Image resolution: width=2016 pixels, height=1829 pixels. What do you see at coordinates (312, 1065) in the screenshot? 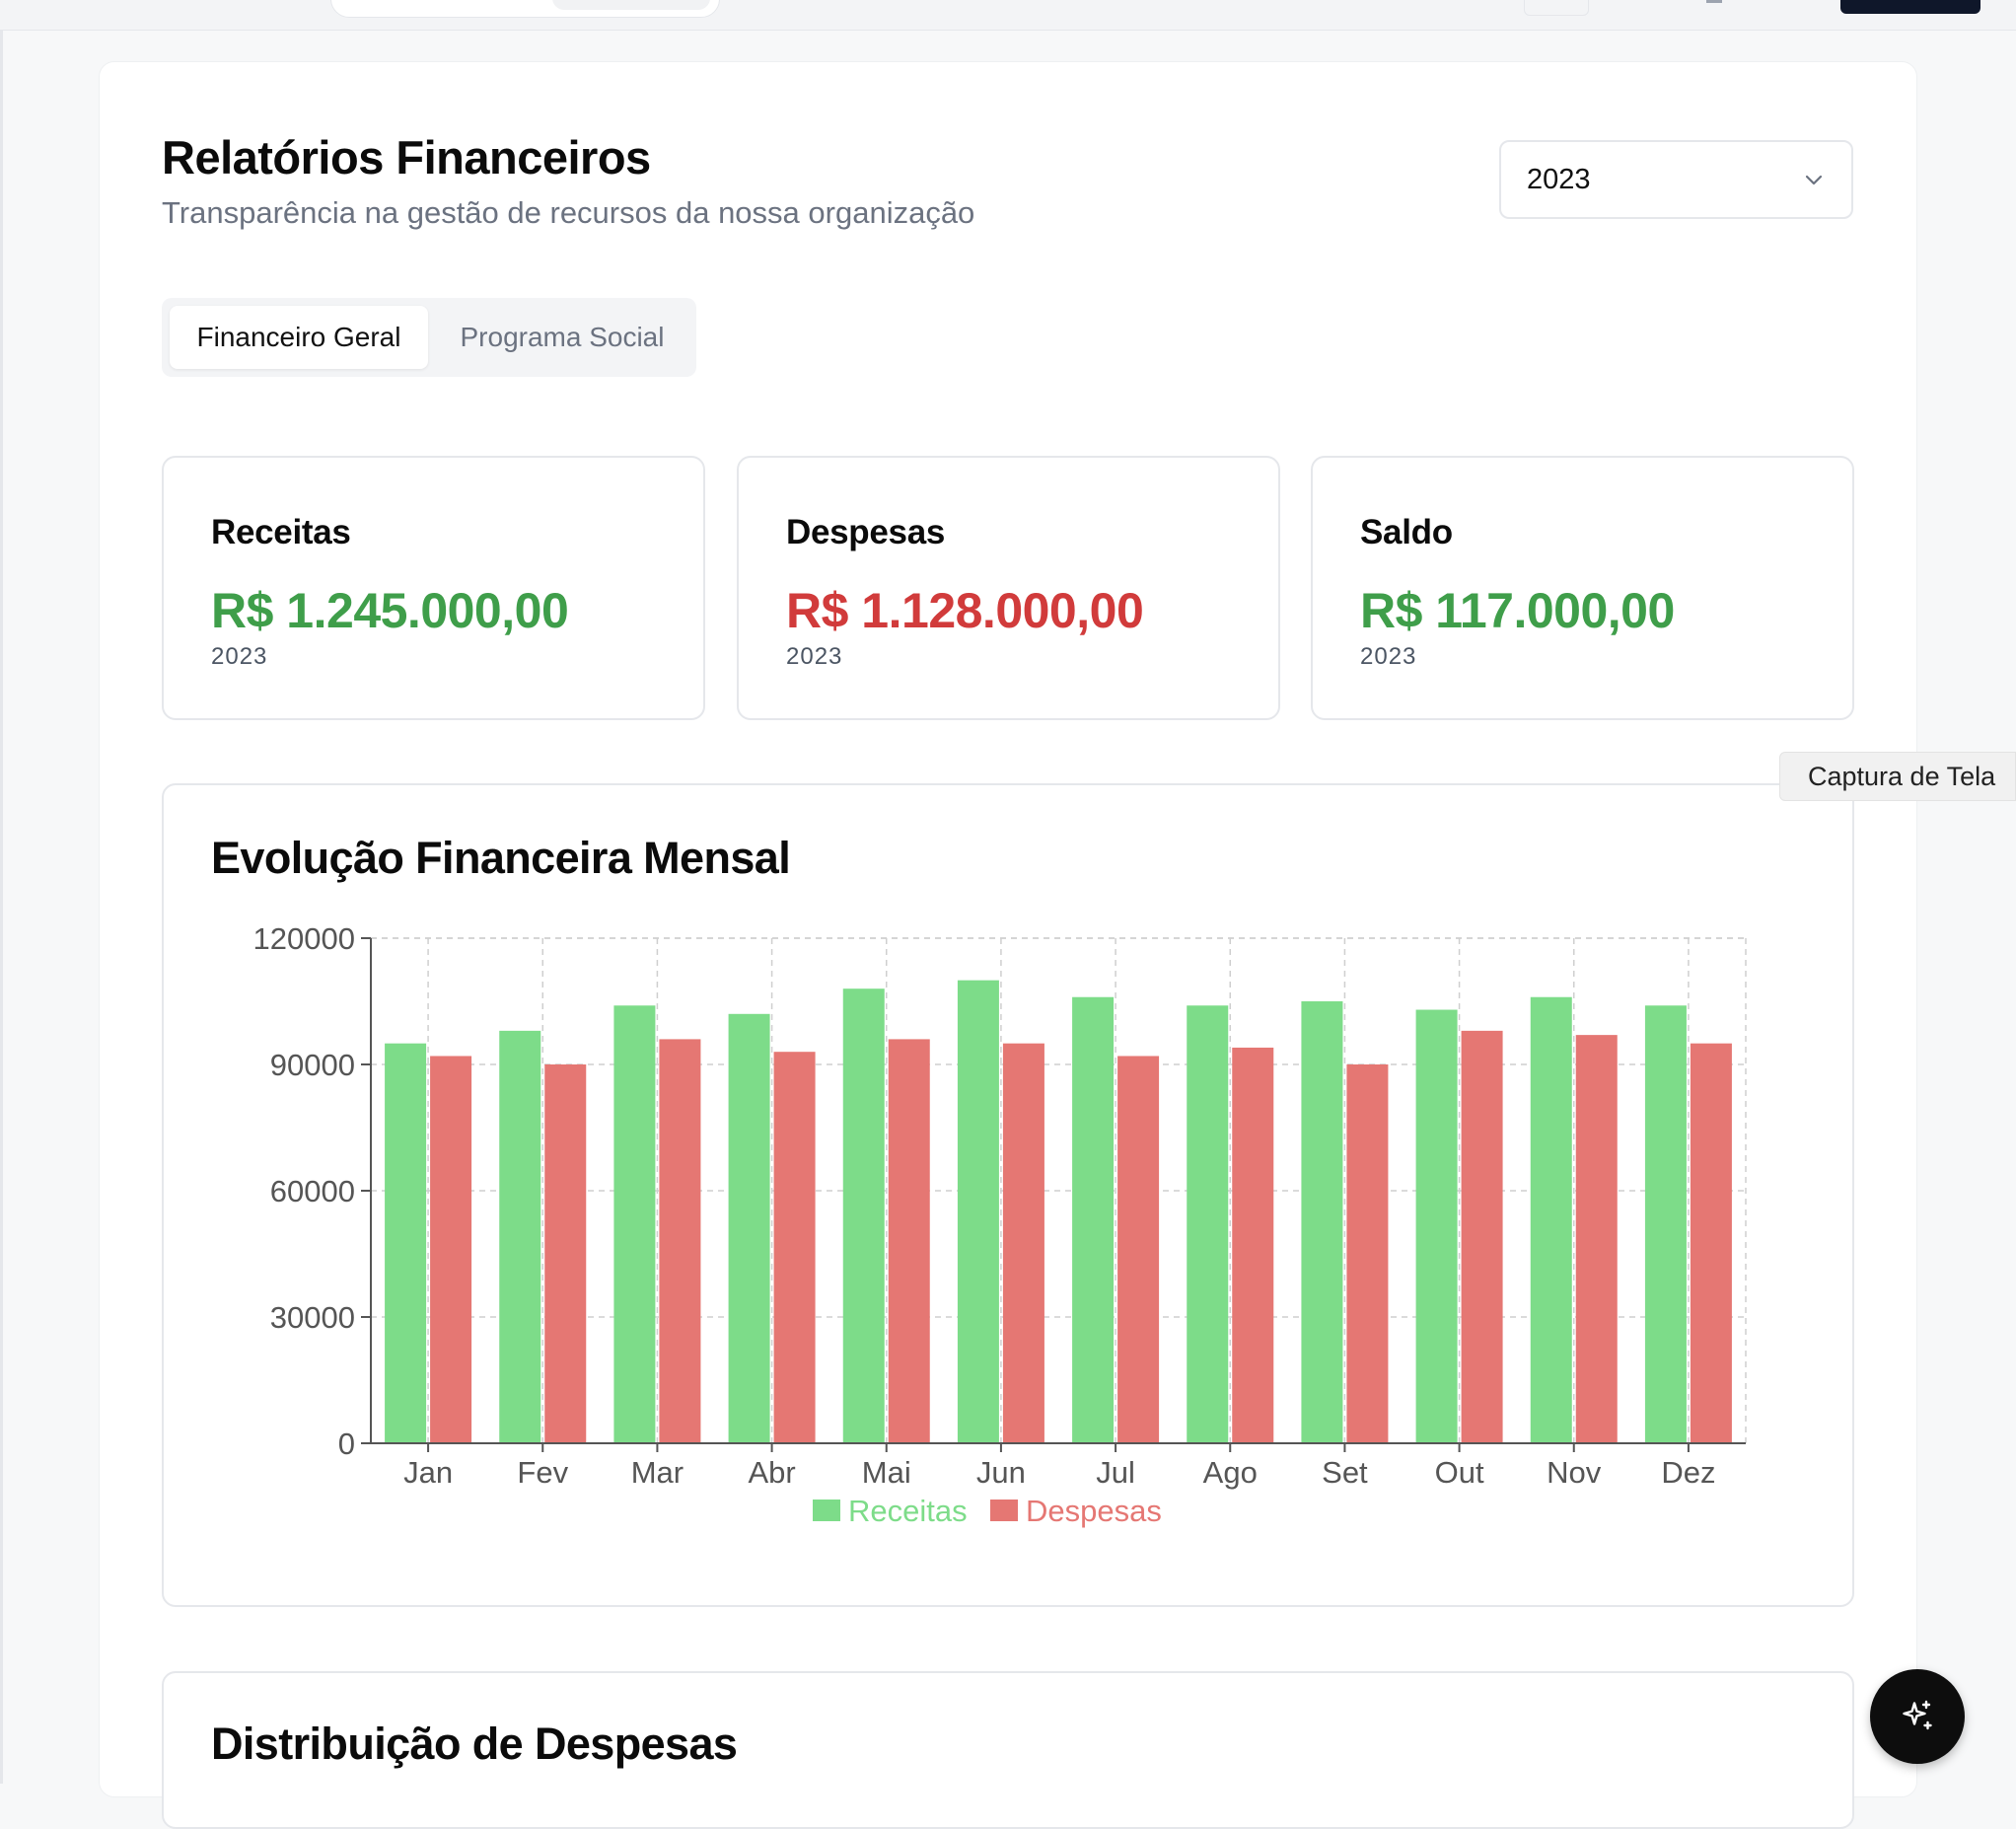
I see `y-tick-label: 90000` at bounding box center [312, 1065].